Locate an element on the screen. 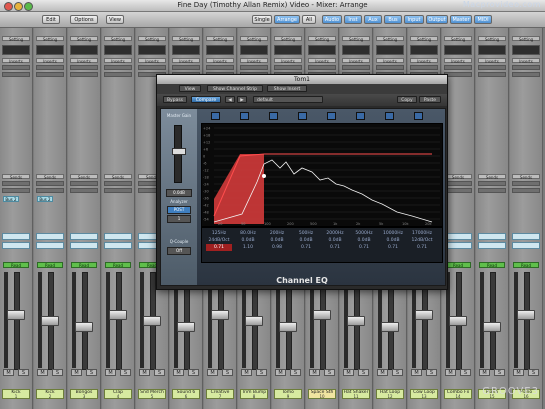 The image size is (545, 409). band-parameter-column: 5000Hz 0.0dB 0.71 is located at coordinates (364, 245).